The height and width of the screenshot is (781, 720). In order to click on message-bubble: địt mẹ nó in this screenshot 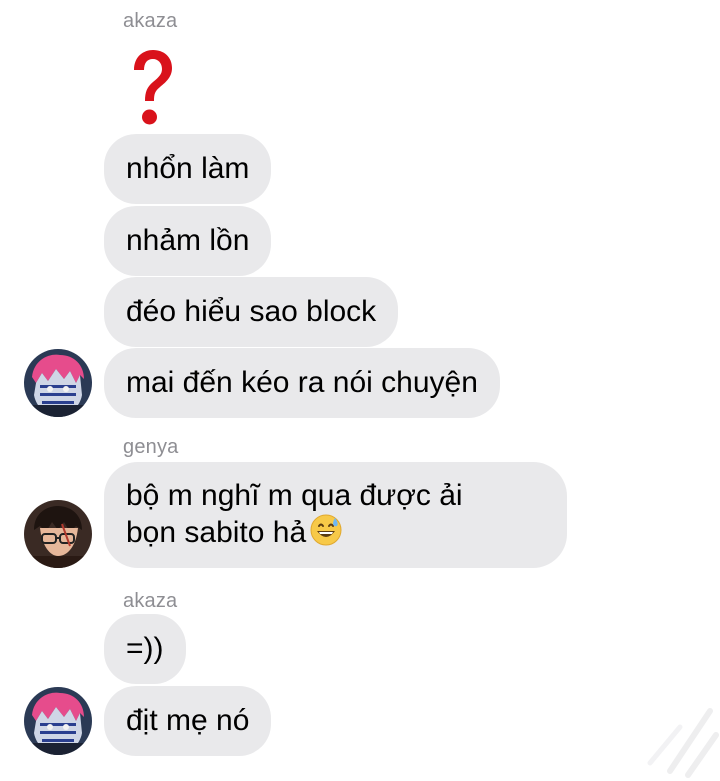, I will do `click(188, 721)`.